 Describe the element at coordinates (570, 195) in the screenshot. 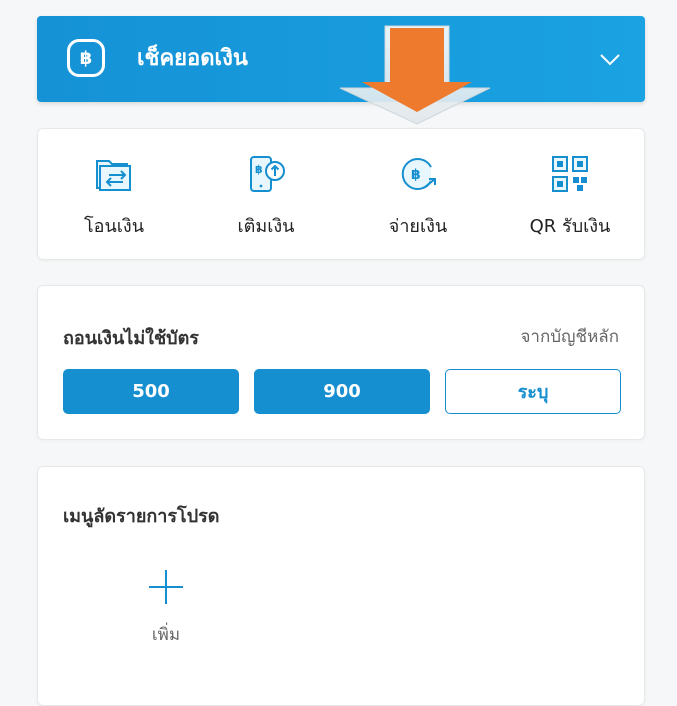

I see `qr-receive-action: QR รับเงิน` at that location.